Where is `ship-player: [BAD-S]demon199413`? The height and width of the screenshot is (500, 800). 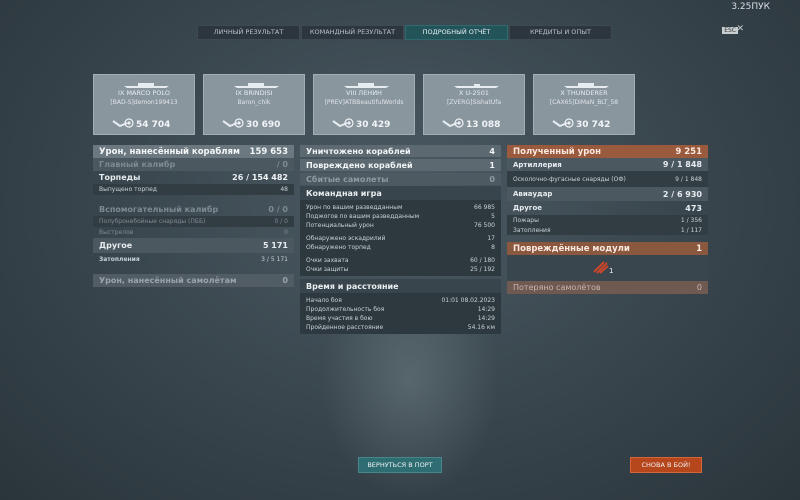
ship-player: [BAD-S]demon199413 is located at coordinates (144, 102).